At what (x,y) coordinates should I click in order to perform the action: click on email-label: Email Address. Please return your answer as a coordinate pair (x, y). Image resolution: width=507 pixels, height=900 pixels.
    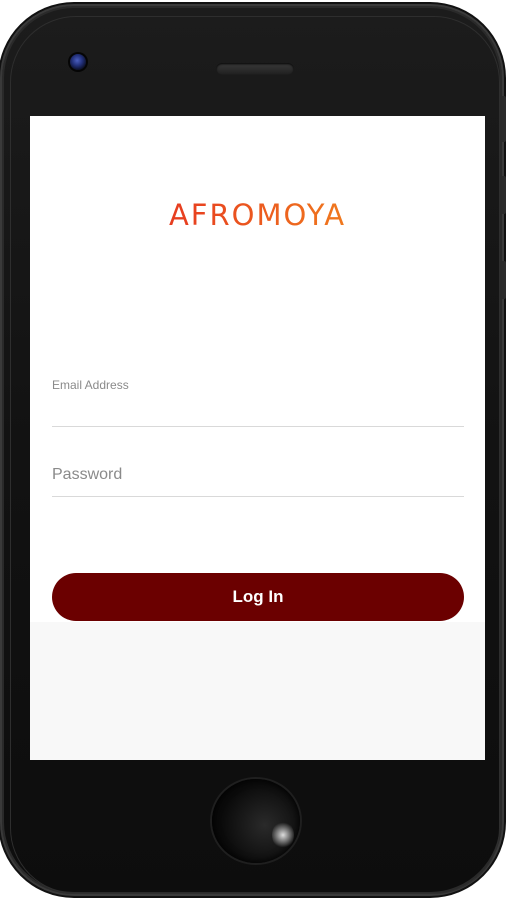
    Looking at the image, I should click on (90, 385).